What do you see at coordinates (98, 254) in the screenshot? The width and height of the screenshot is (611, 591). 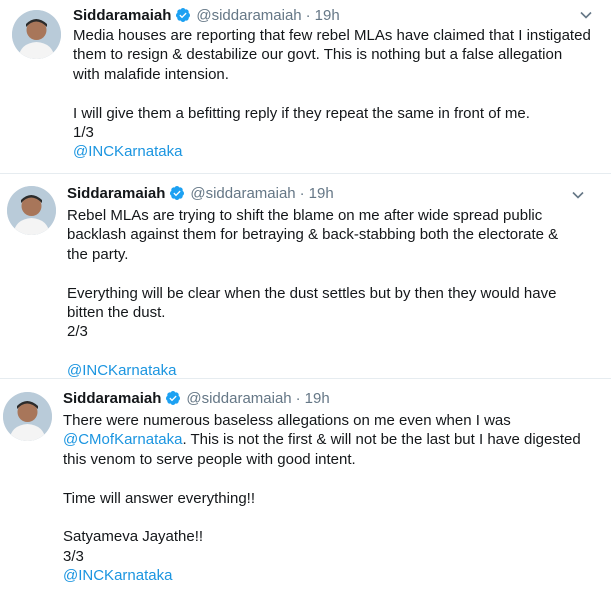 I see `text-line: the party.` at bounding box center [98, 254].